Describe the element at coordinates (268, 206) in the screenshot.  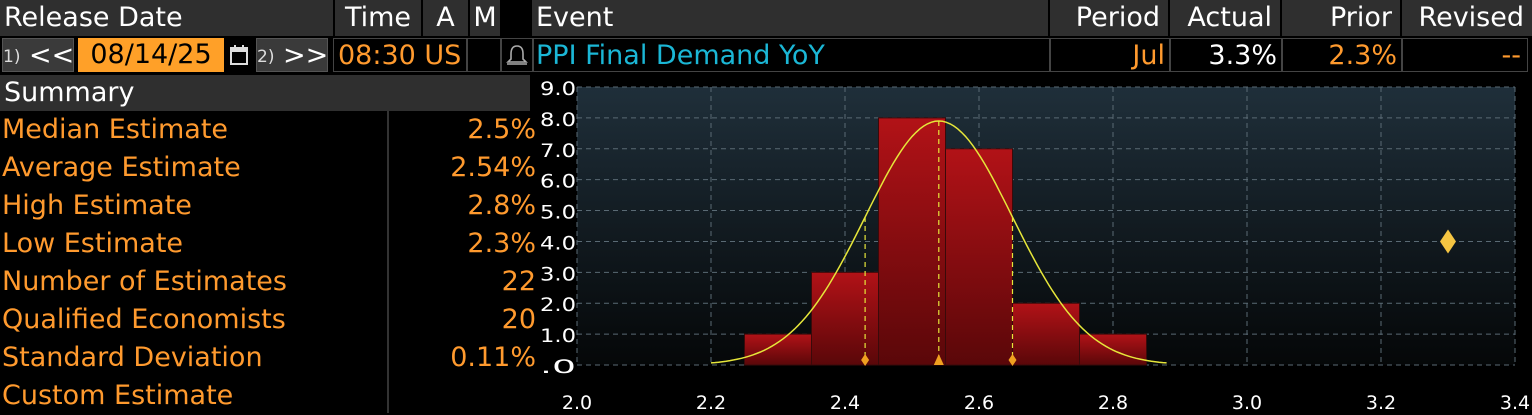
I see `summary-row: High Estimate 2.8%` at that location.